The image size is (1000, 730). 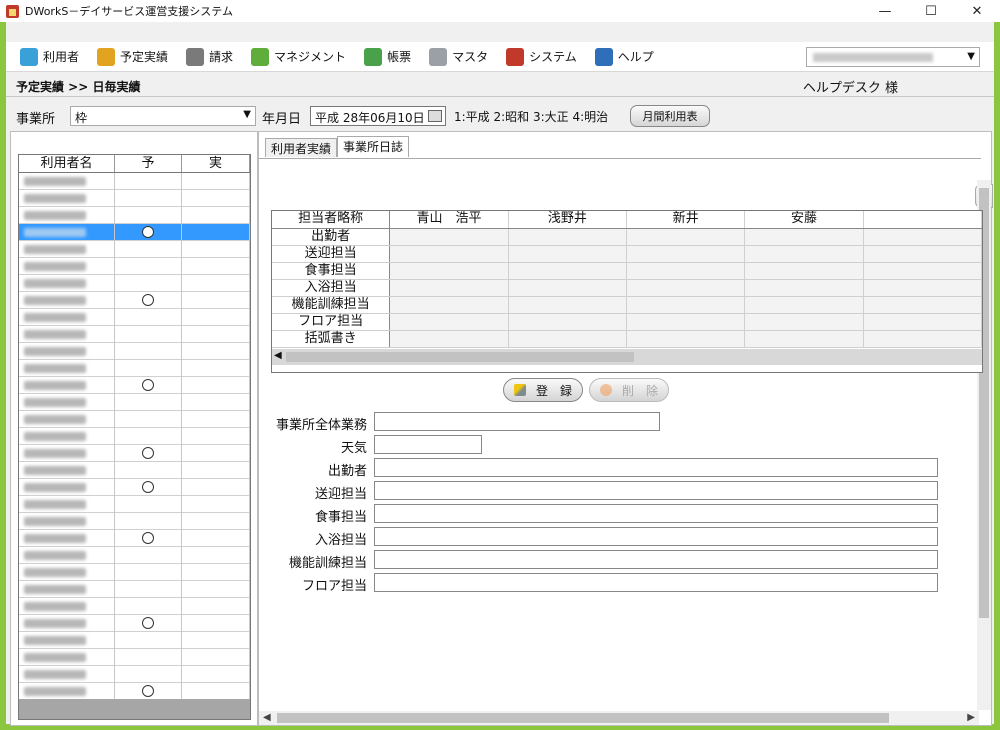 I want to click on close-window-button: ✕, so click(x=977, y=11).